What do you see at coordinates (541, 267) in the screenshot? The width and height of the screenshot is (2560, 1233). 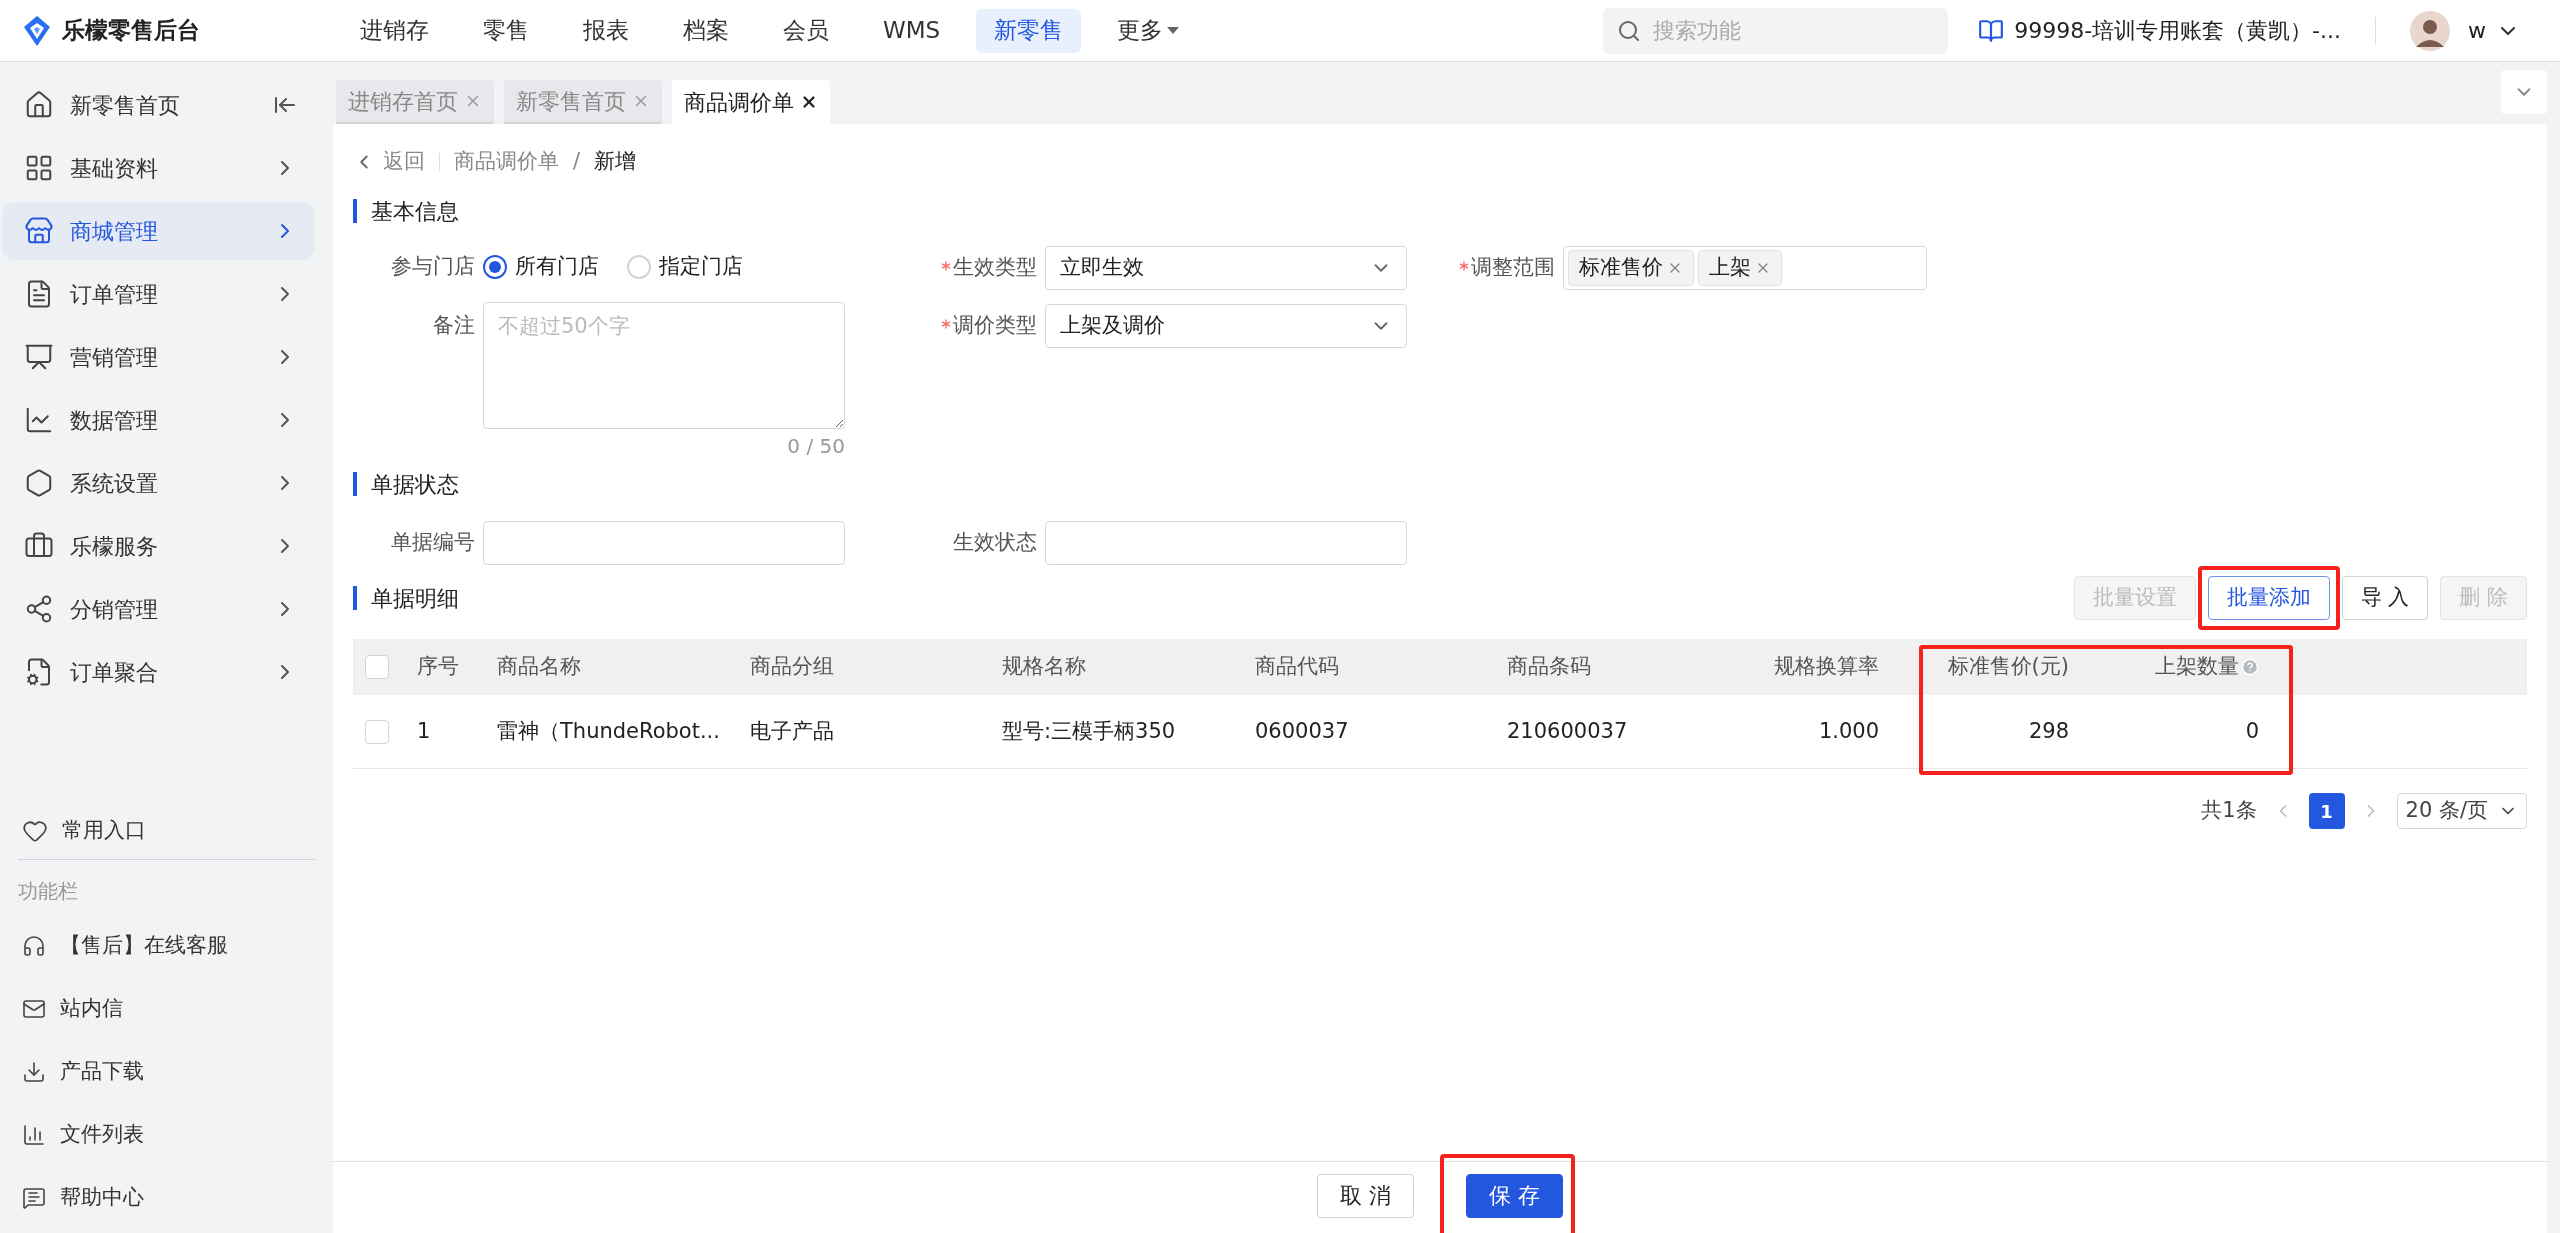 I see `radio-option: 所有门店` at bounding box center [541, 267].